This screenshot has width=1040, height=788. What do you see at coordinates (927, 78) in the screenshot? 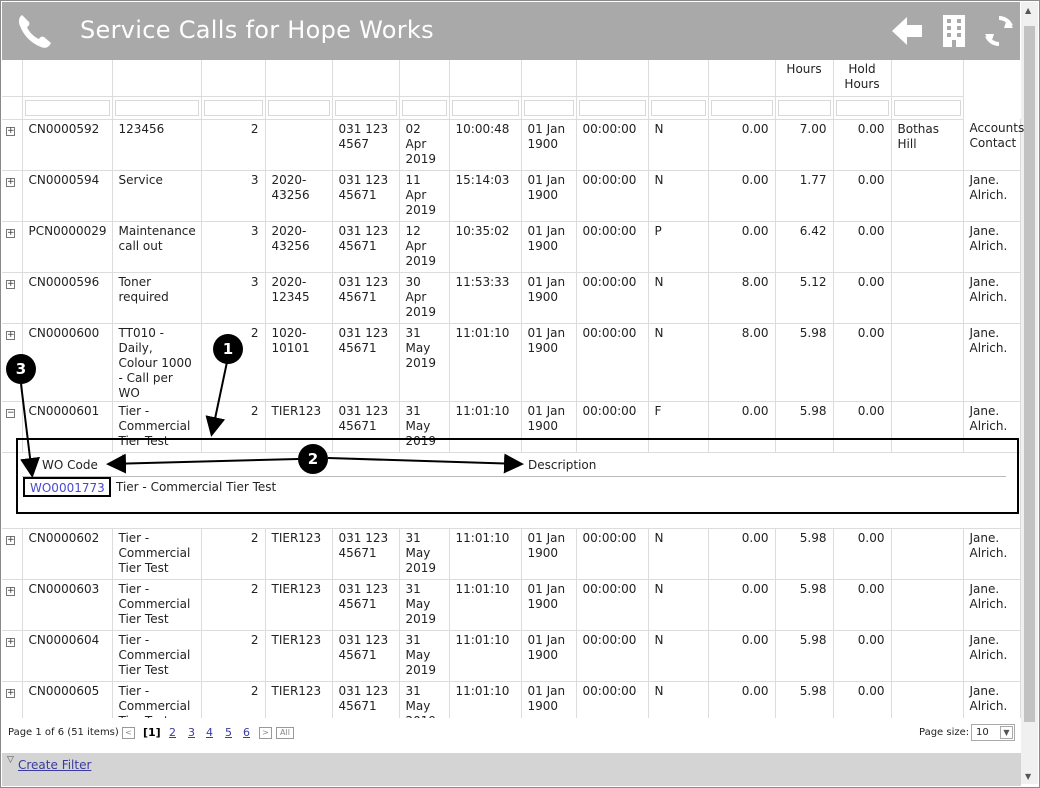
I see `col-header-site` at bounding box center [927, 78].